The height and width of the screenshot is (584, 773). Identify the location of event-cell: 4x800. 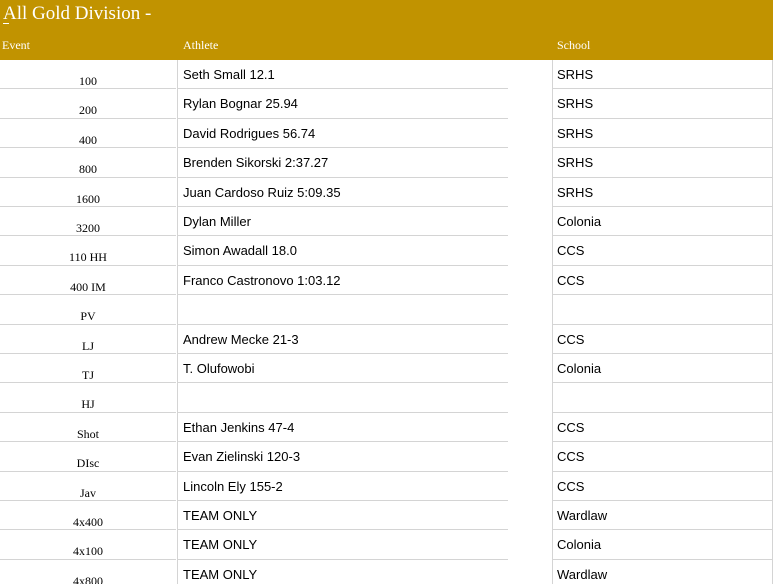
(88, 572).